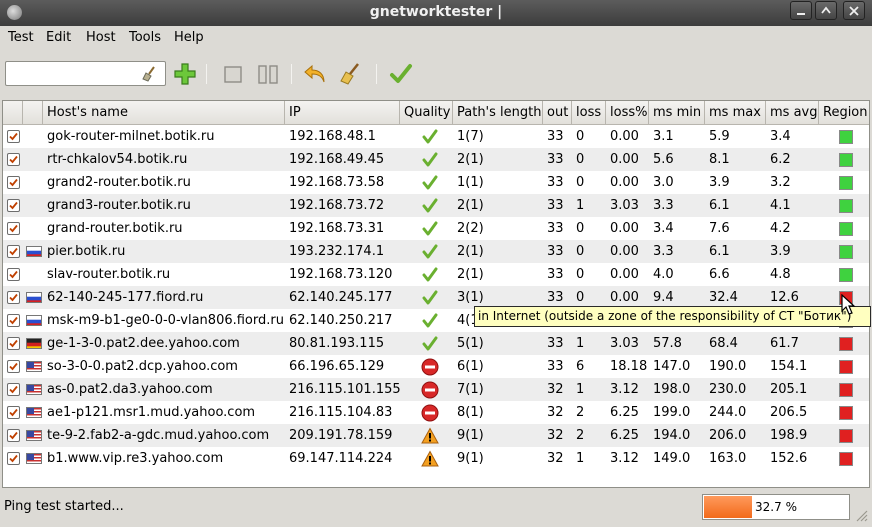  What do you see at coordinates (719, 182) in the screenshot?
I see `cell-ms-max: 3.9` at bounding box center [719, 182].